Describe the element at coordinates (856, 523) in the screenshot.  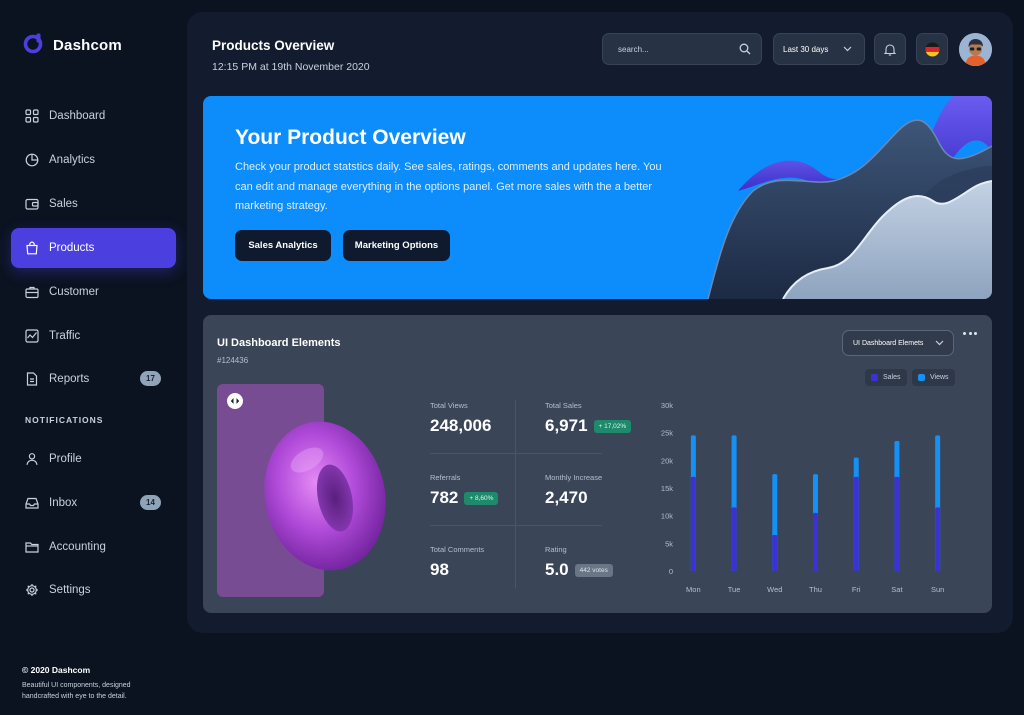
I see `bar-sales-fri` at that location.